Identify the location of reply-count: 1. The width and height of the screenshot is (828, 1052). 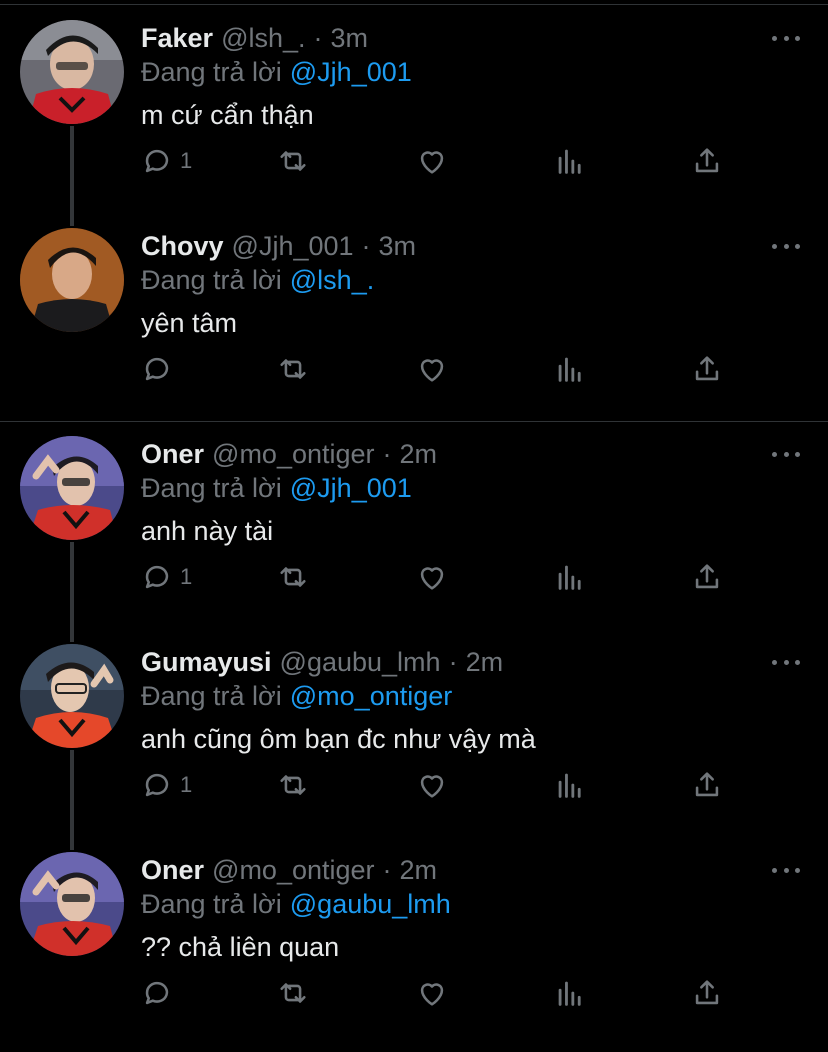
(186, 784).